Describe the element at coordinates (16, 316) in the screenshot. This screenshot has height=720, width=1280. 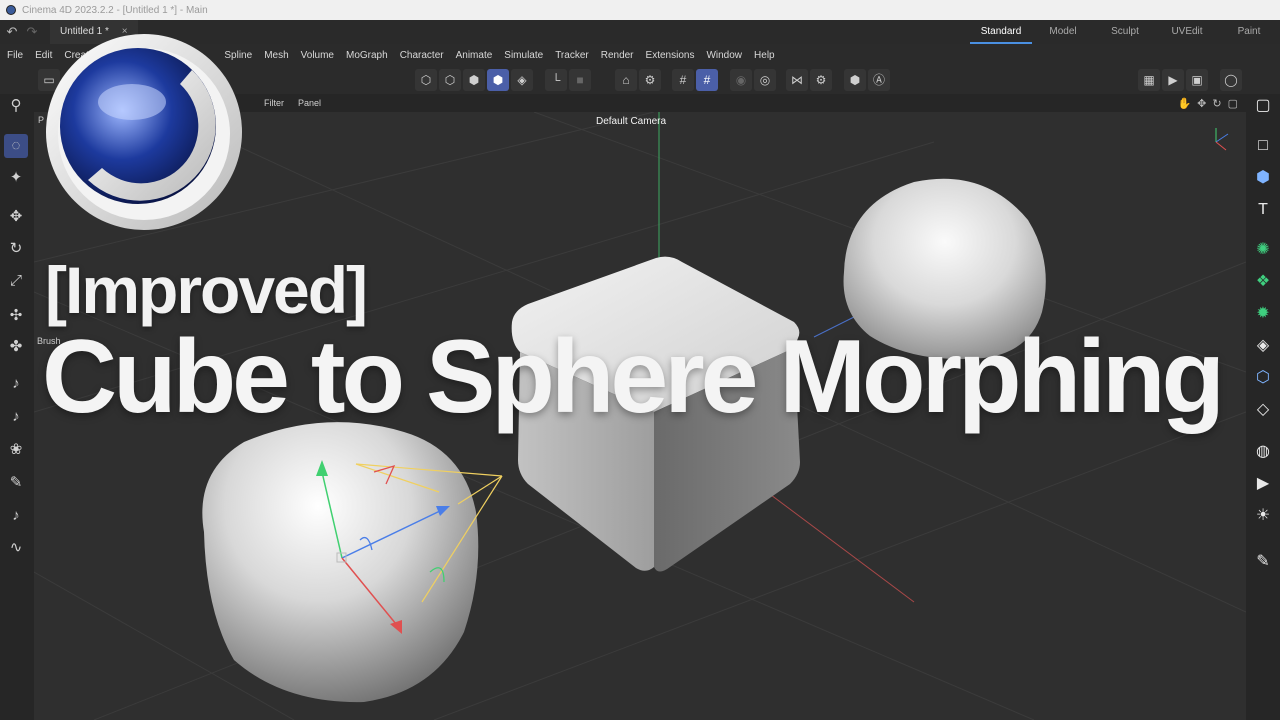
I see `transform-tool-icon: ✣` at that location.